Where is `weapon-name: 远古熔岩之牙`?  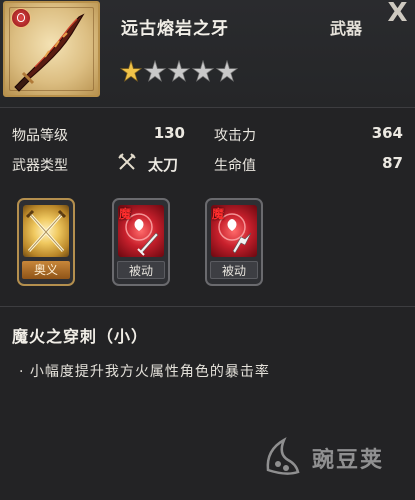 weapon-name: 远古熔岩之牙 is located at coordinates (175, 29).